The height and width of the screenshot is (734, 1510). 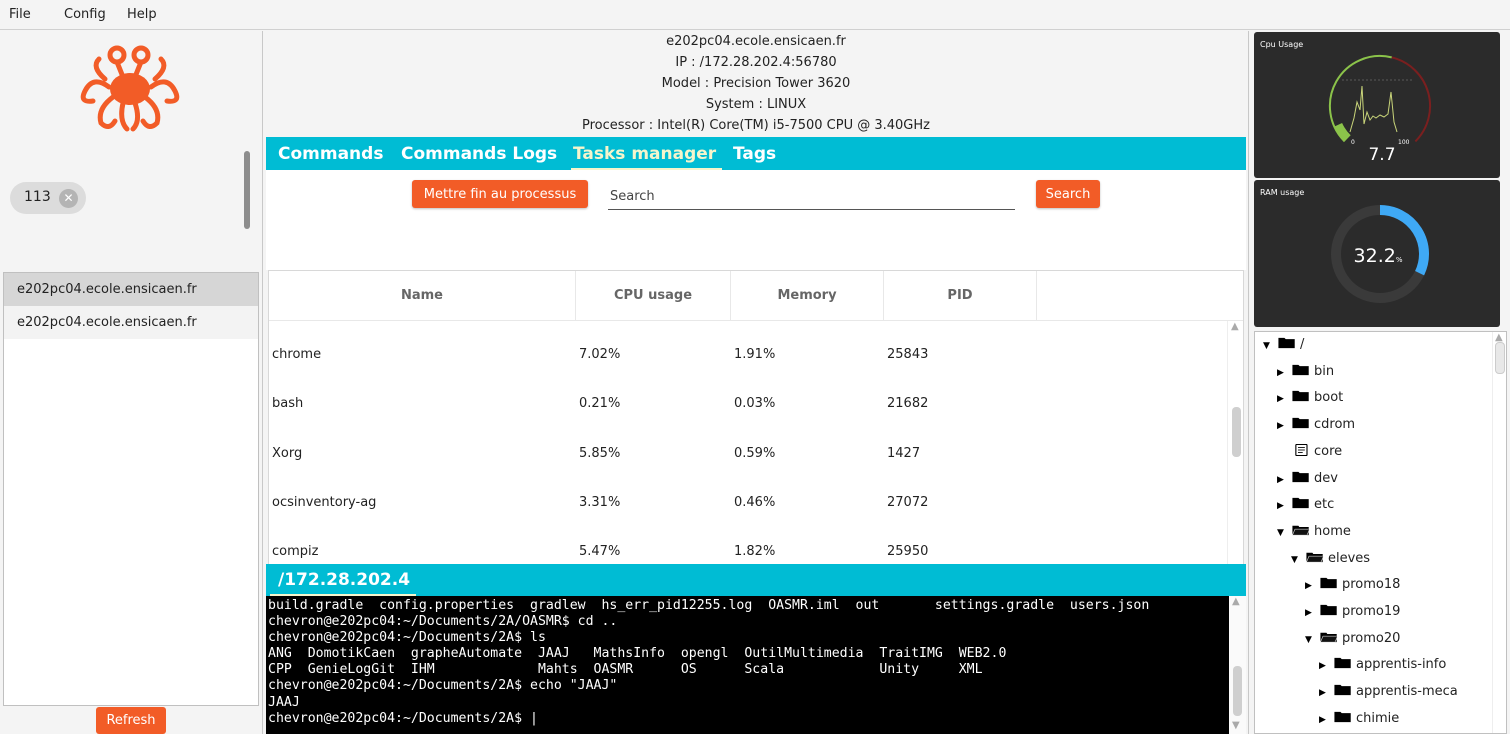 What do you see at coordinates (755, 502) in the screenshot?
I see `cell-memory: 0.46%` at bounding box center [755, 502].